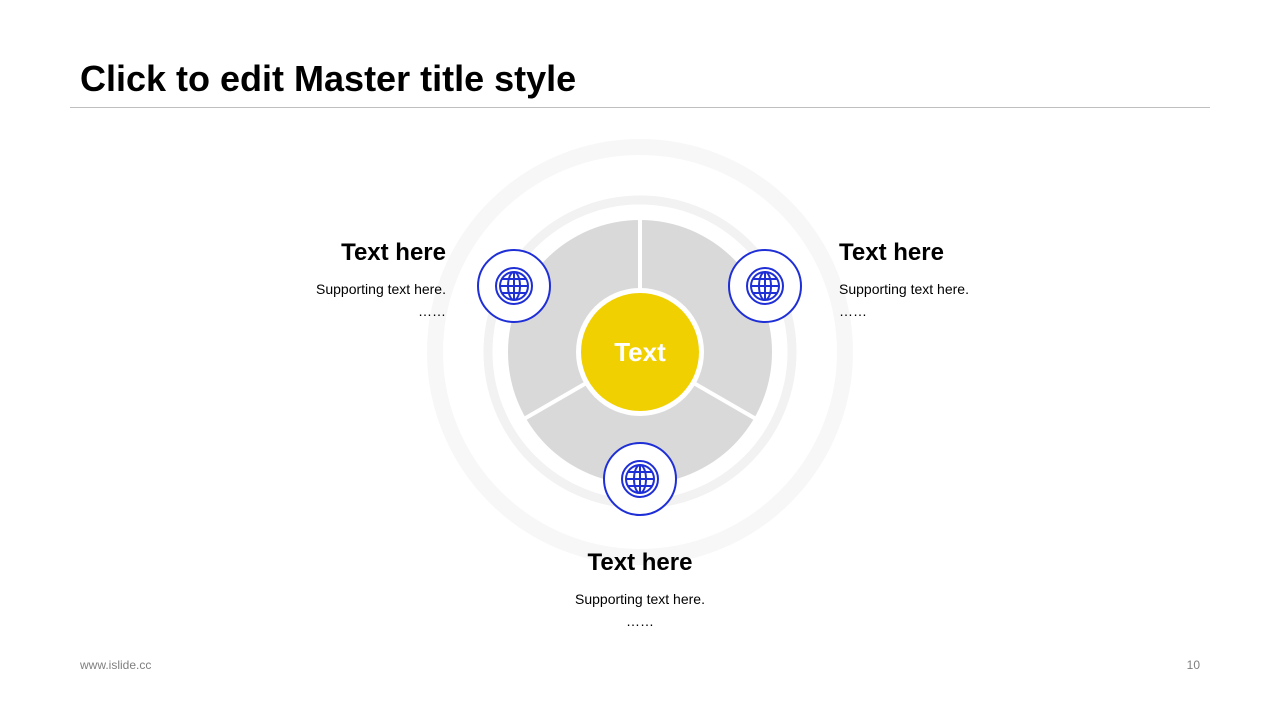  I want to click on item-body-bottom: Supporting text here., so click(640, 599).